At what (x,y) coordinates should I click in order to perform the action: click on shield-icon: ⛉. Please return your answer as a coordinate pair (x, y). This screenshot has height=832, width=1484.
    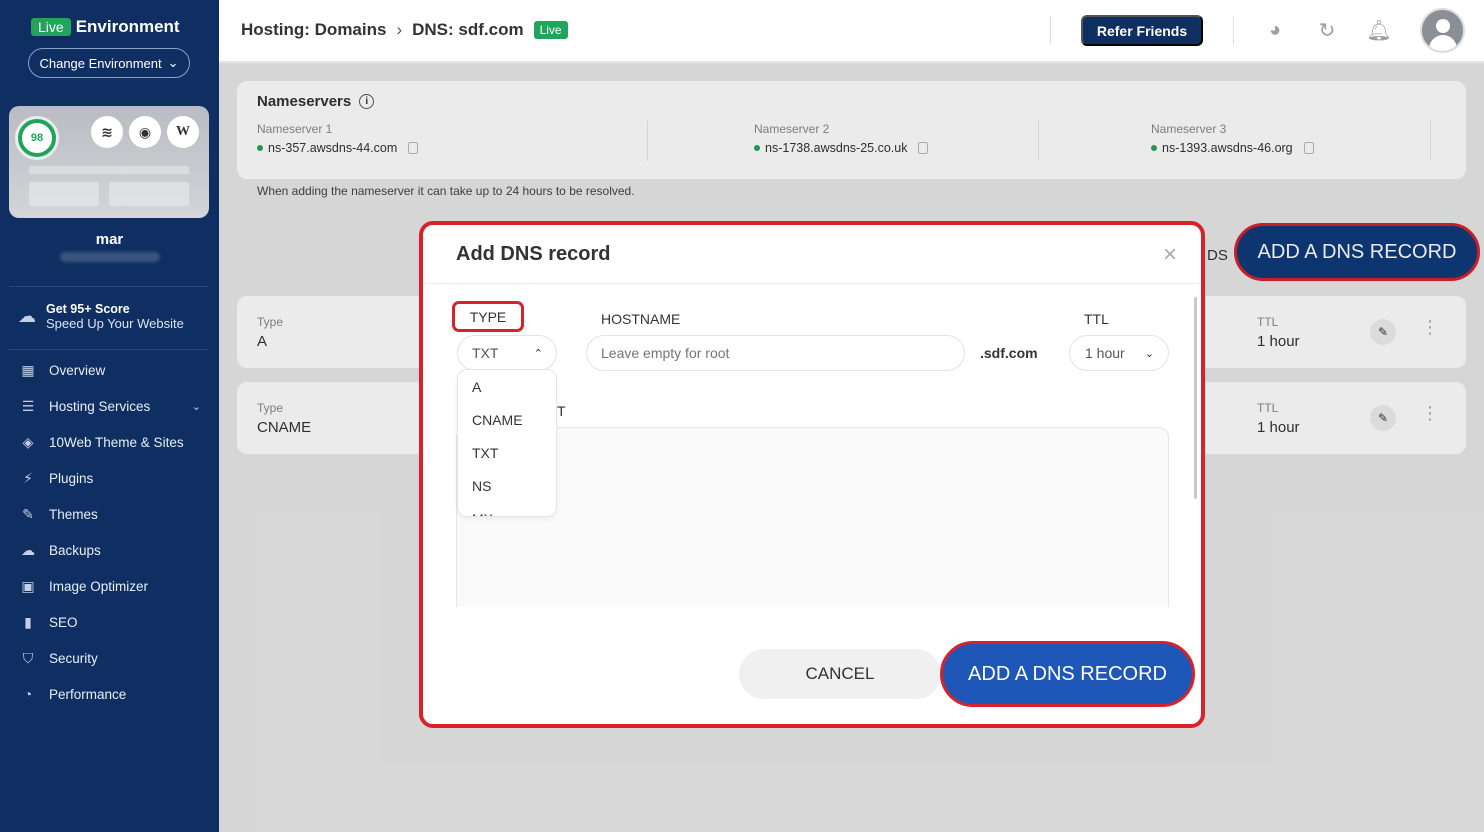
    Looking at the image, I should click on (28, 657).